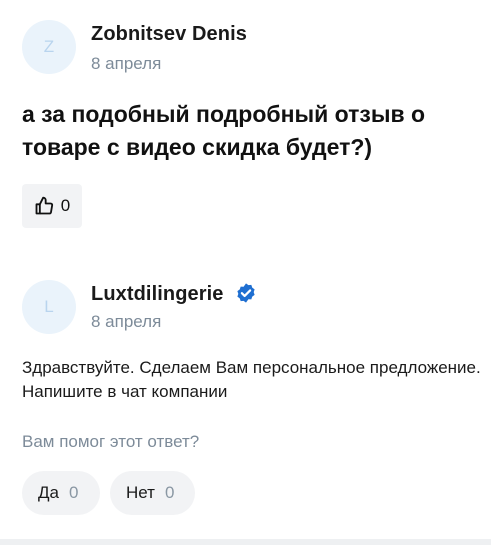 The height and width of the screenshot is (545, 491). What do you see at coordinates (245, 542) in the screenshot?
I see `section-divider` at bounding box center [245, 542].